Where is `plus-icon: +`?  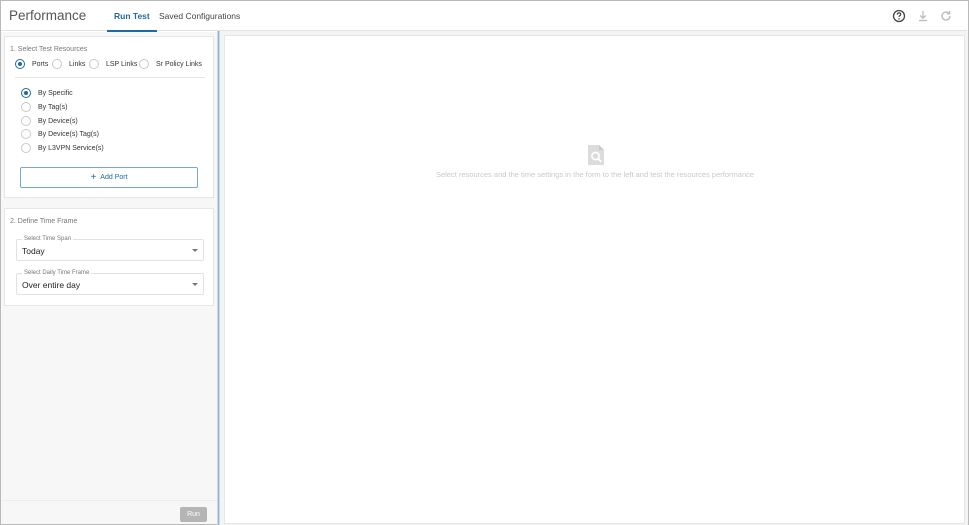
plus-icon: + is located at coordinates (93, 177).